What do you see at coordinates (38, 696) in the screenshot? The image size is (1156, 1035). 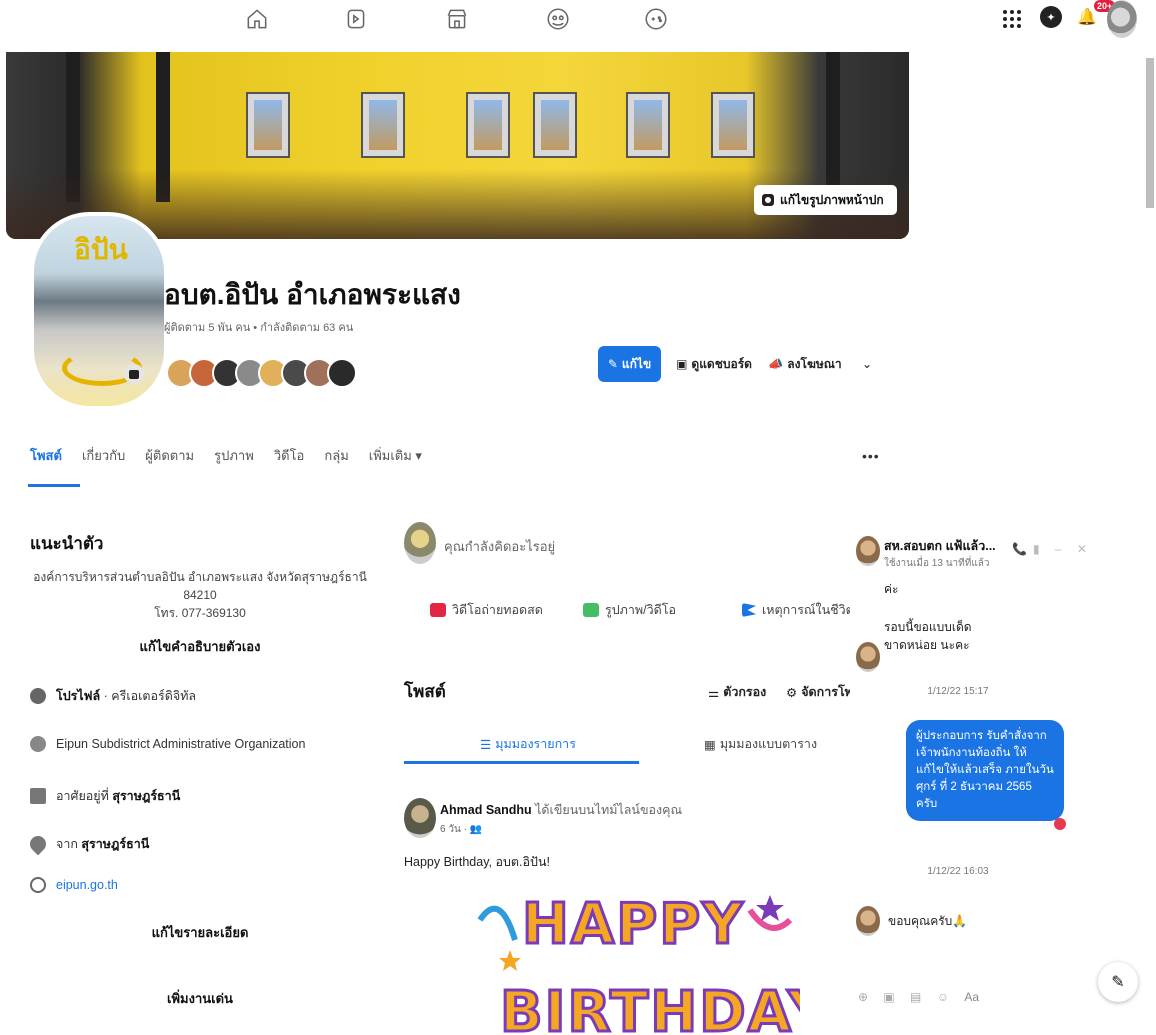 I see `info-icon` at bounding box center [38, 696].